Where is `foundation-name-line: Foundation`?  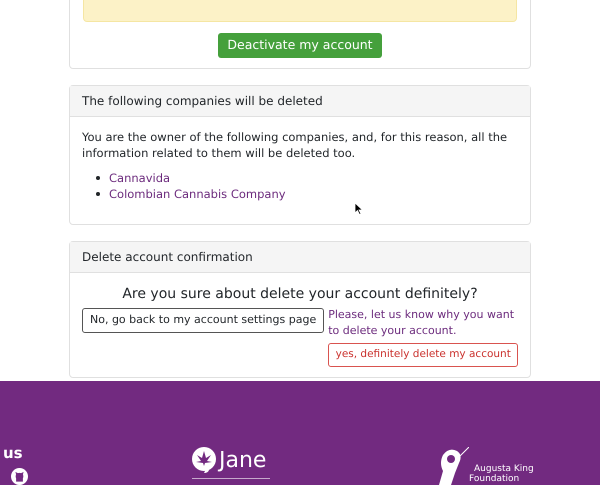 foundation-name-line: Foundation is located at coordinates (494, 479).